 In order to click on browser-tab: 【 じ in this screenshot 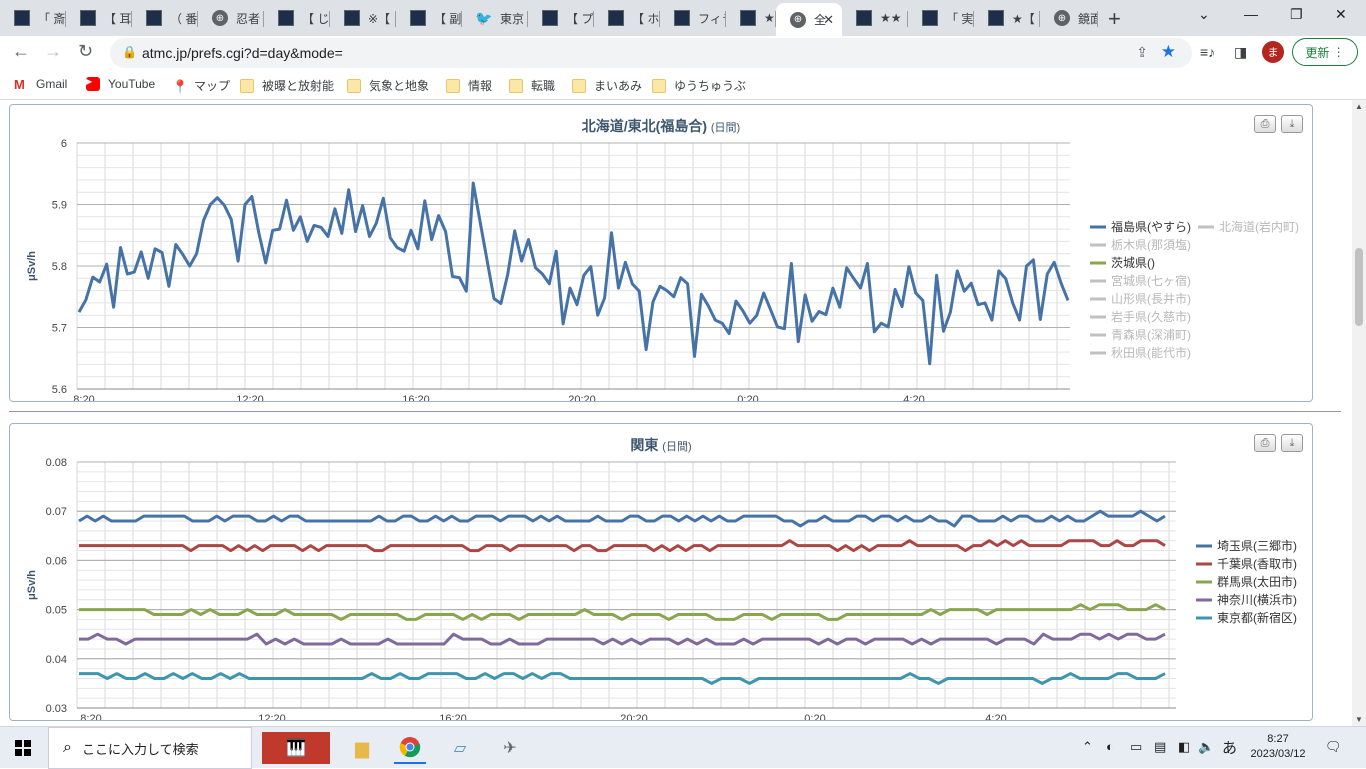, I will do `click(297, 18)`.